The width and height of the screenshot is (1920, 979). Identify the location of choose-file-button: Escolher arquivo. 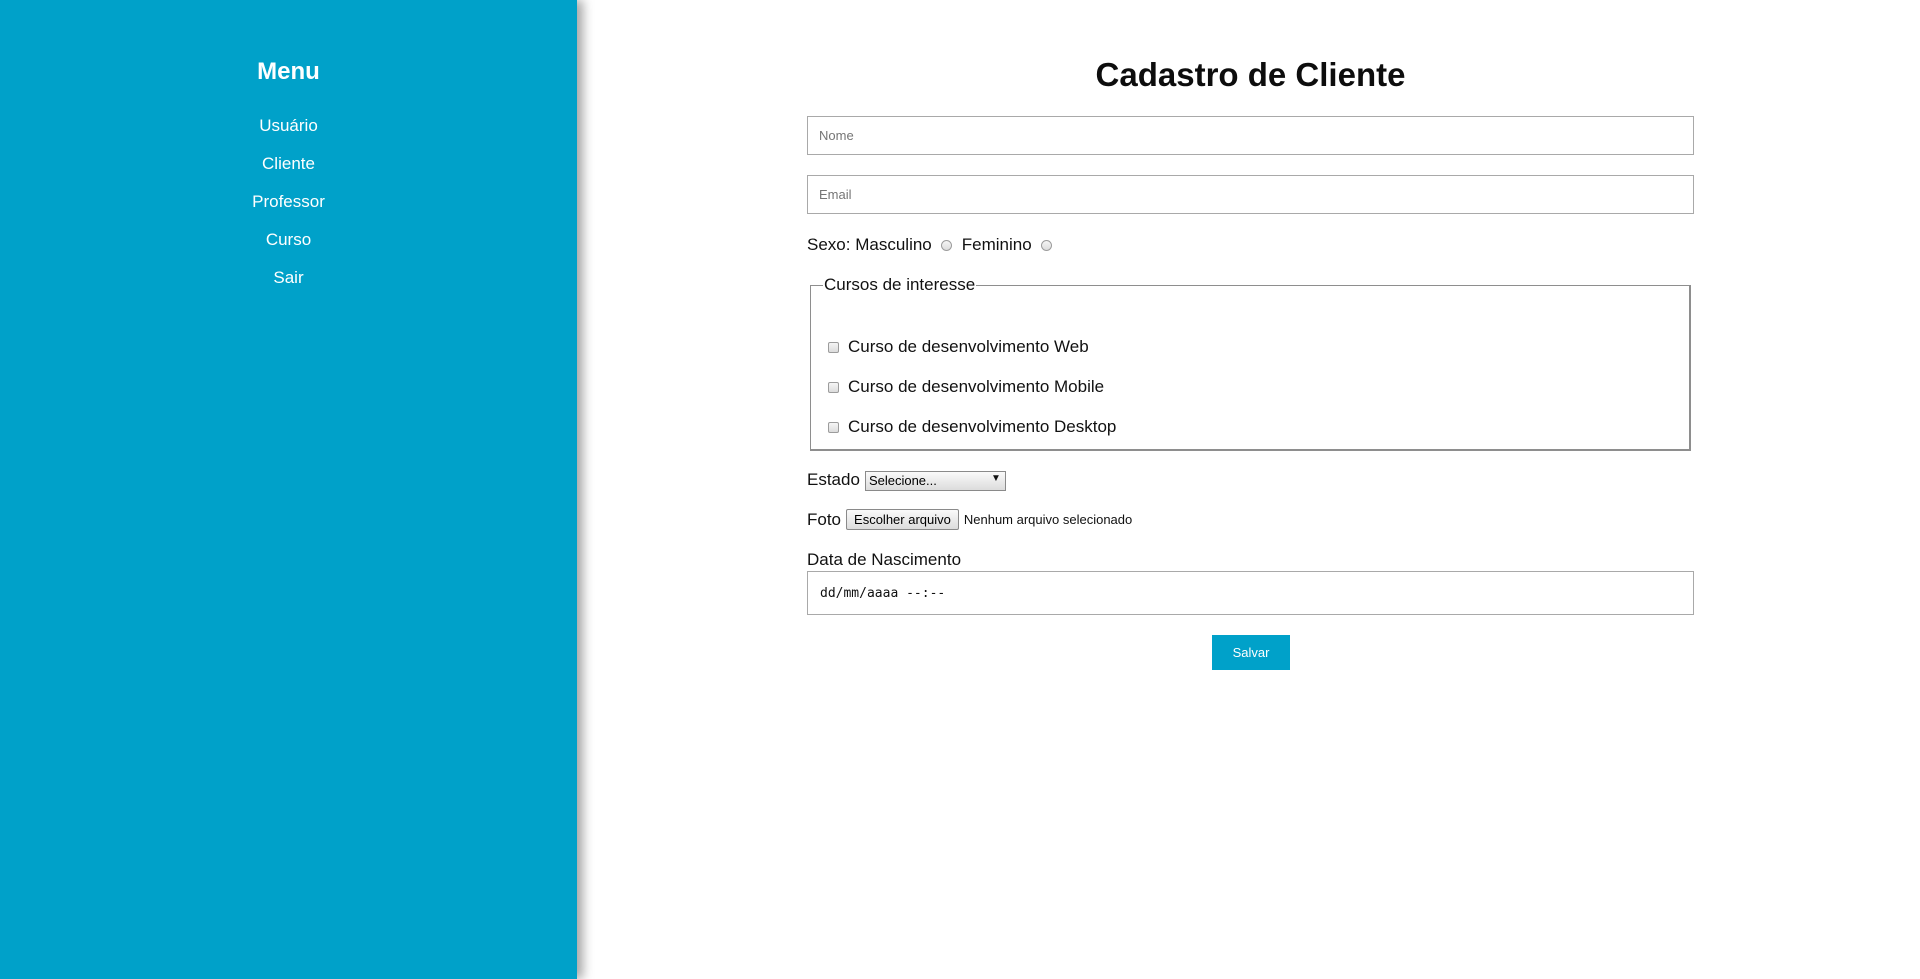
(902, 519).